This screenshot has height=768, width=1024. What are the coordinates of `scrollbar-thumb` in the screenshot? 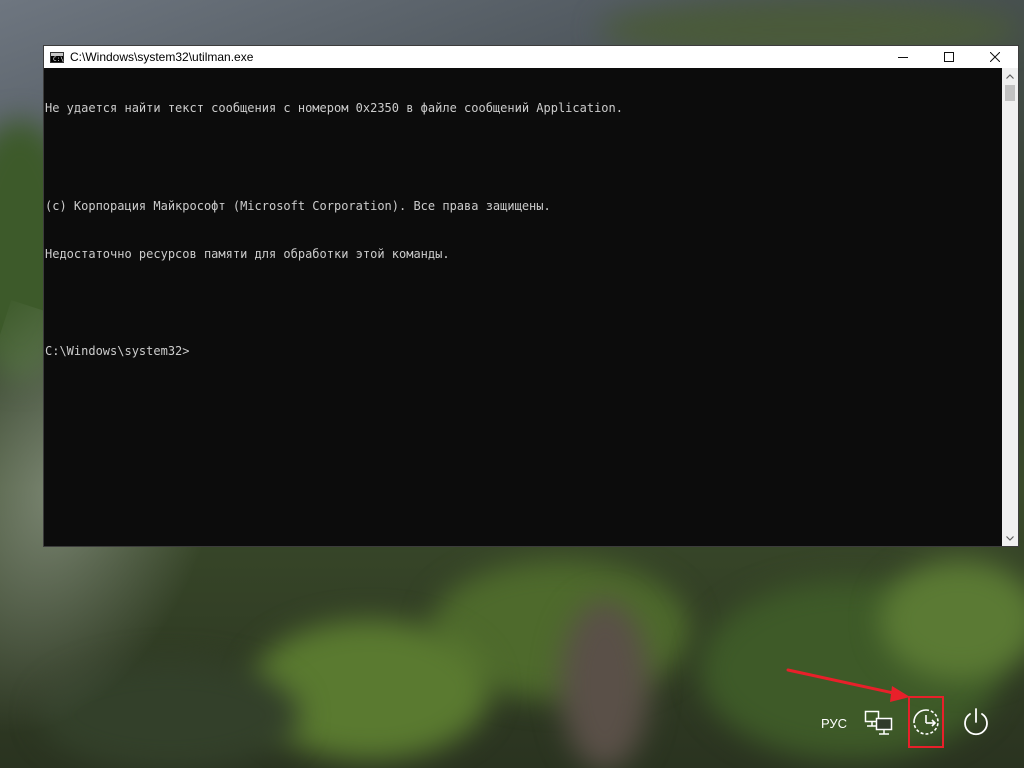 It's located at (1010, 93).